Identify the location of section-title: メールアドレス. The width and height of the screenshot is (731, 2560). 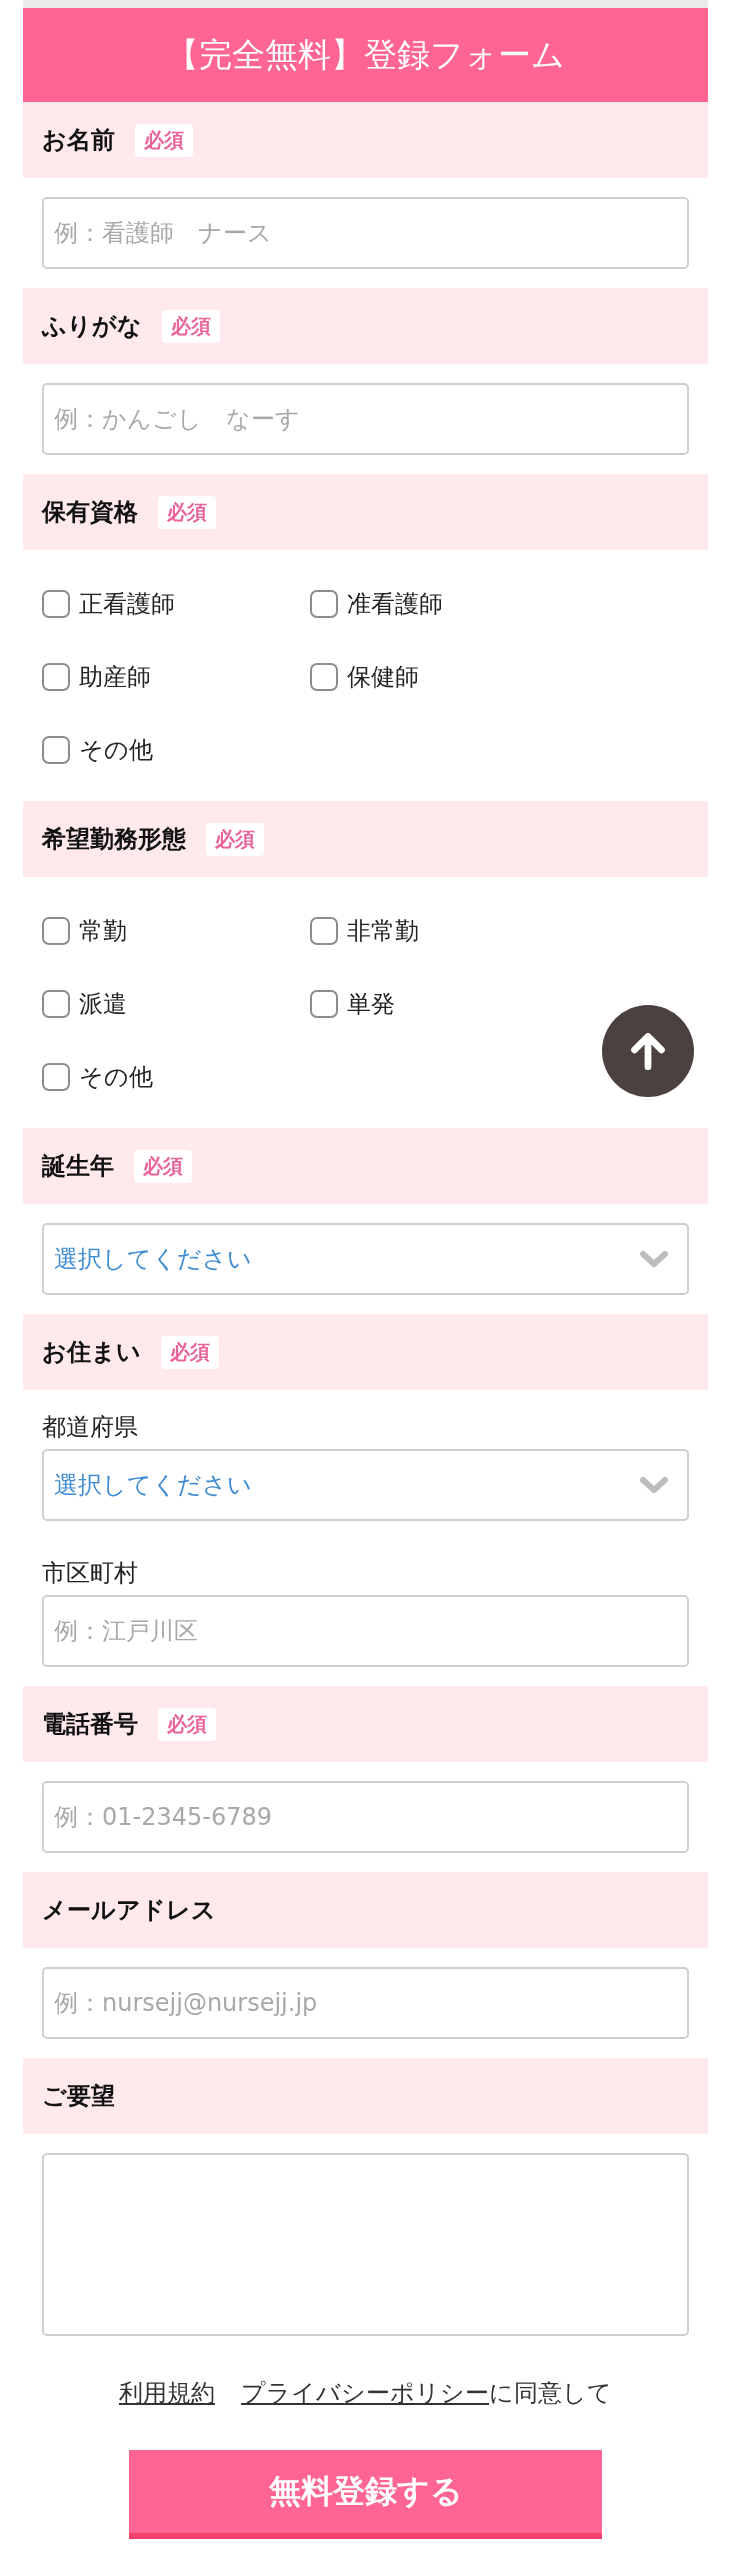
(129, 1910).